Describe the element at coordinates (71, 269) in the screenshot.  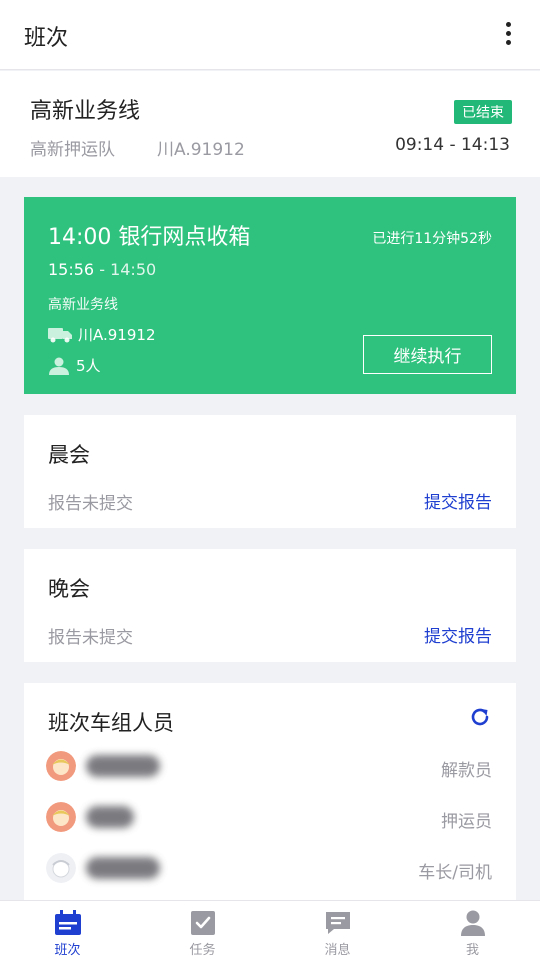
I see `task-start: 15:56` at that location.